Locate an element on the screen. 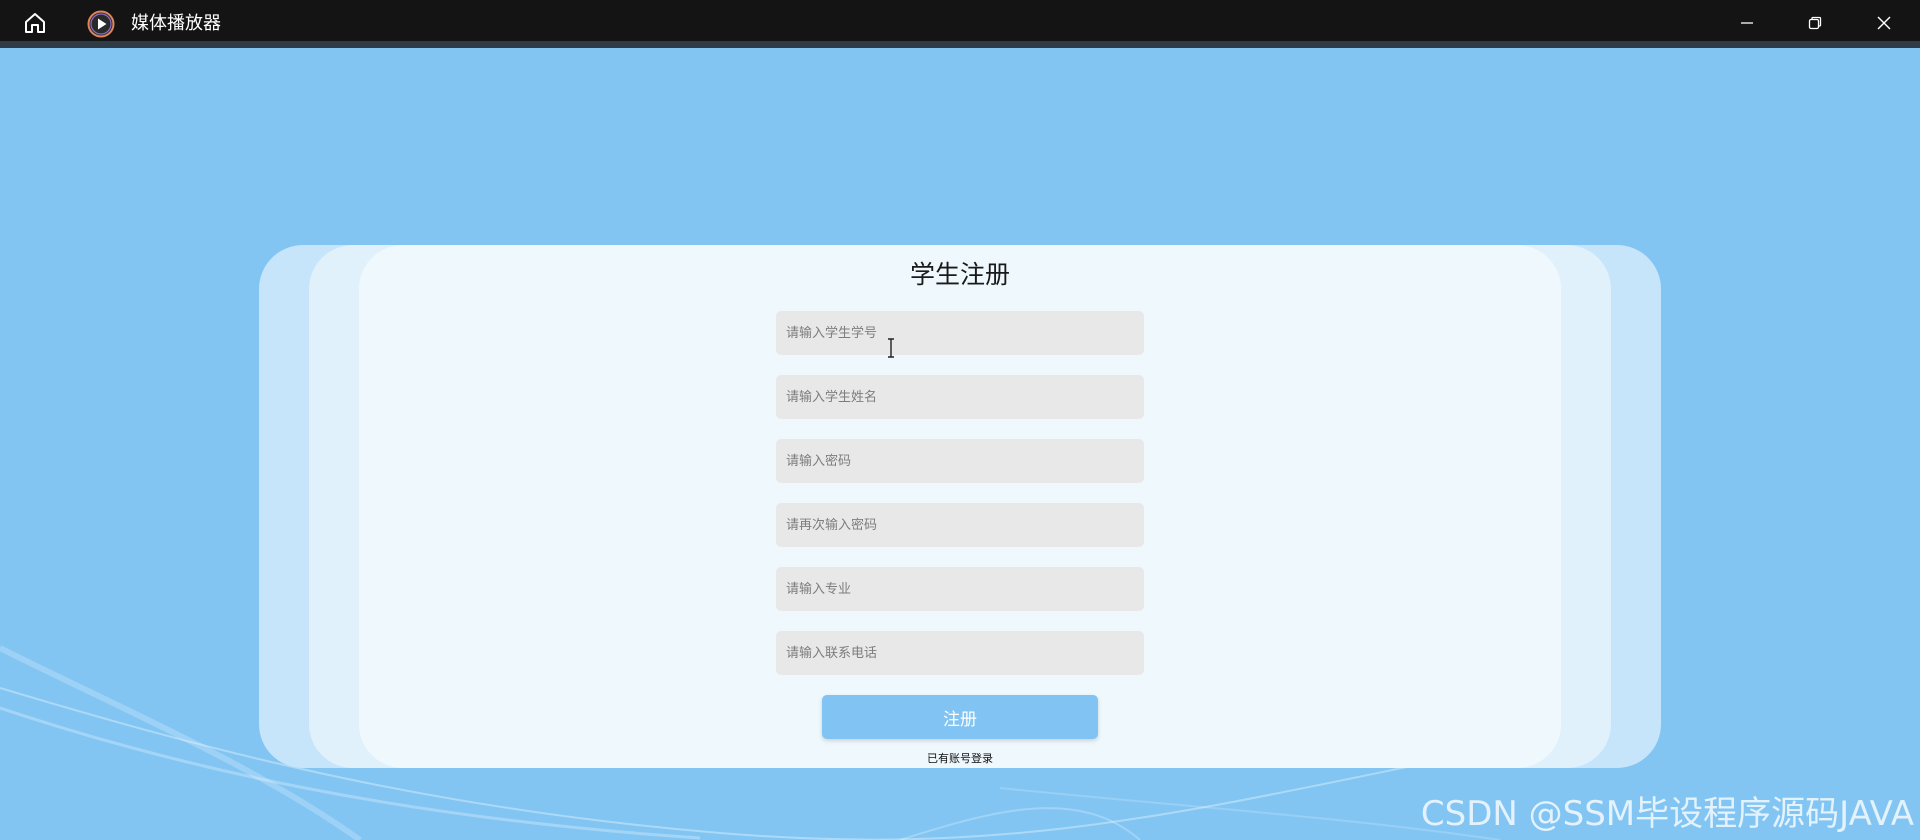 Image resolution: width=1920 pixels, height=840 pixels. confirm-password-input is located at coordinates (960, 525).